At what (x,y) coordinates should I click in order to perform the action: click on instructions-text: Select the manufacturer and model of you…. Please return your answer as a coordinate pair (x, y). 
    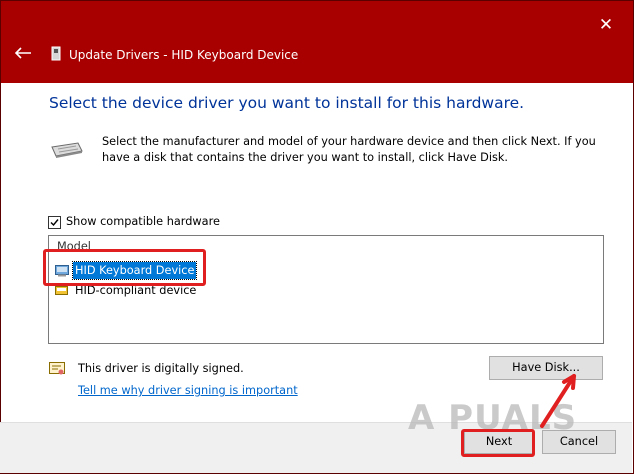
    Looking at the image, I should click on (349, 149).